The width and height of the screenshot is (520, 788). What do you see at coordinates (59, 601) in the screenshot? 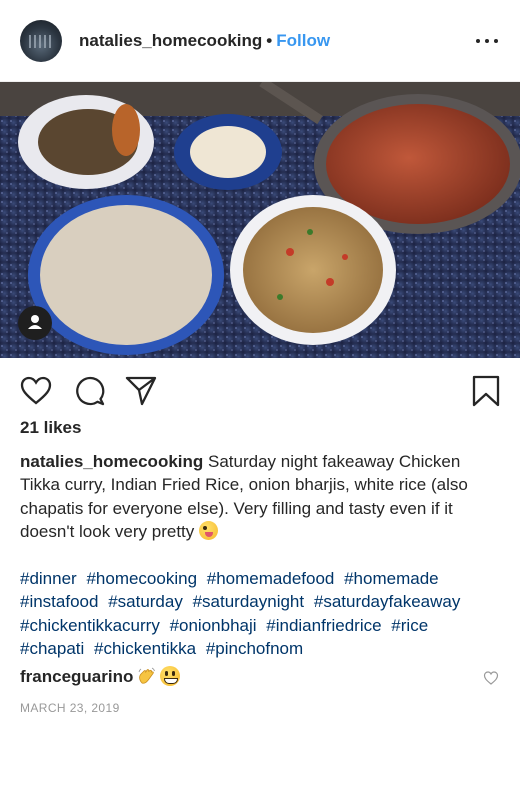
I see `hashtag-link: #instafood` at bounding box center [59, 601].